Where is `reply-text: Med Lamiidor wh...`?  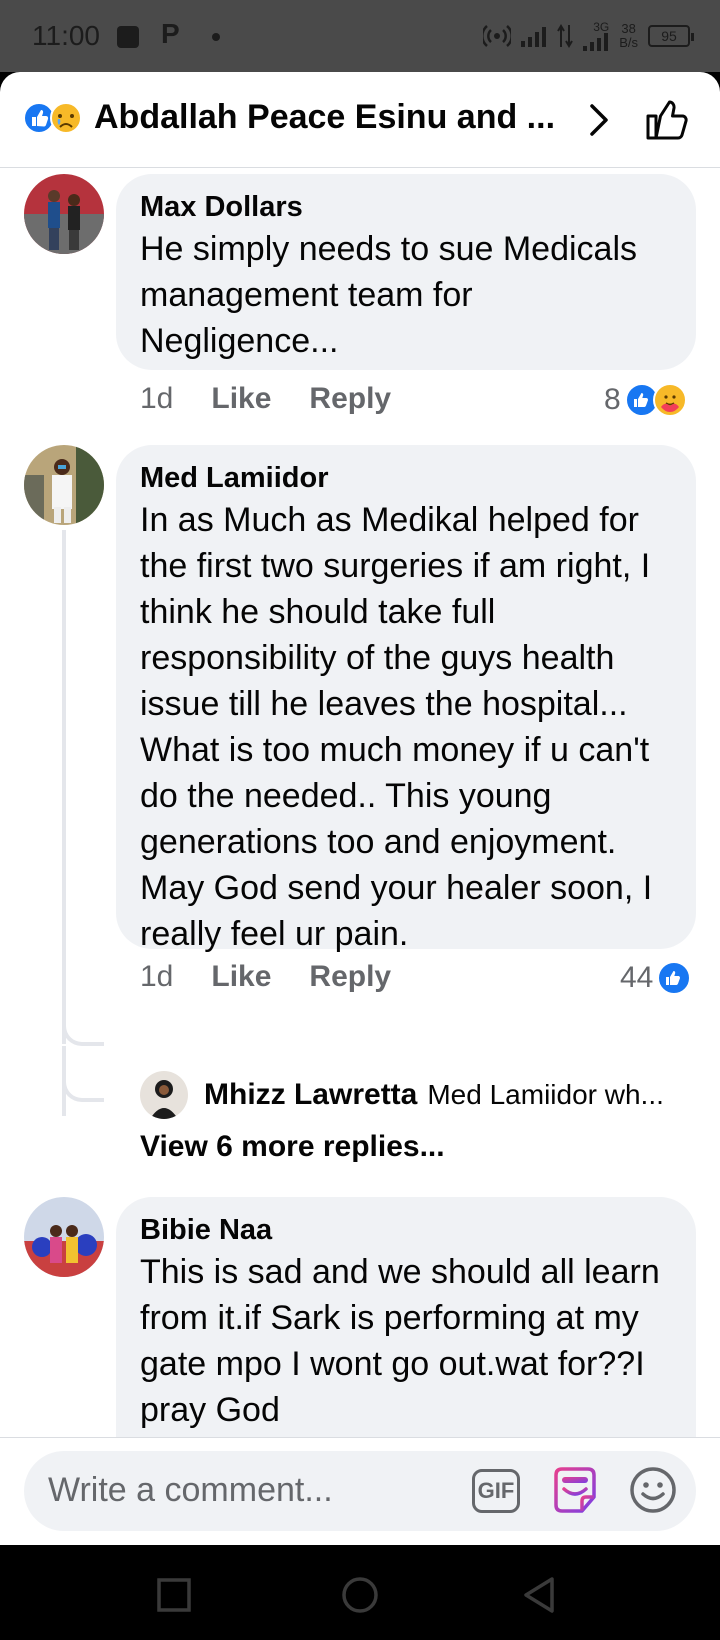
reply-text: Med Lamiidor wh... is located at coordinates (545, 1094).